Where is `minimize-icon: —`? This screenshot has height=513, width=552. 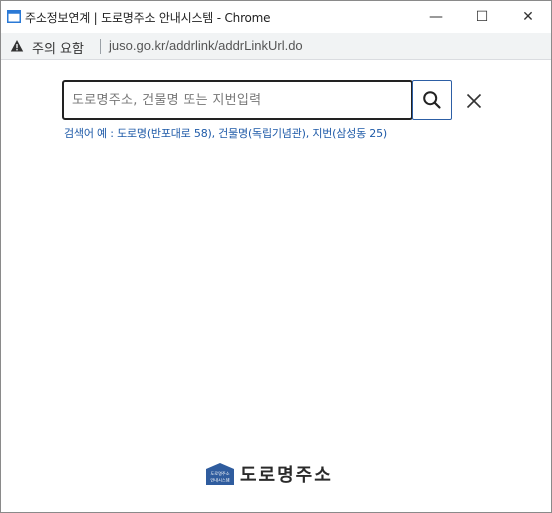
minimize-icon: — is located at coordinates (436, 17).